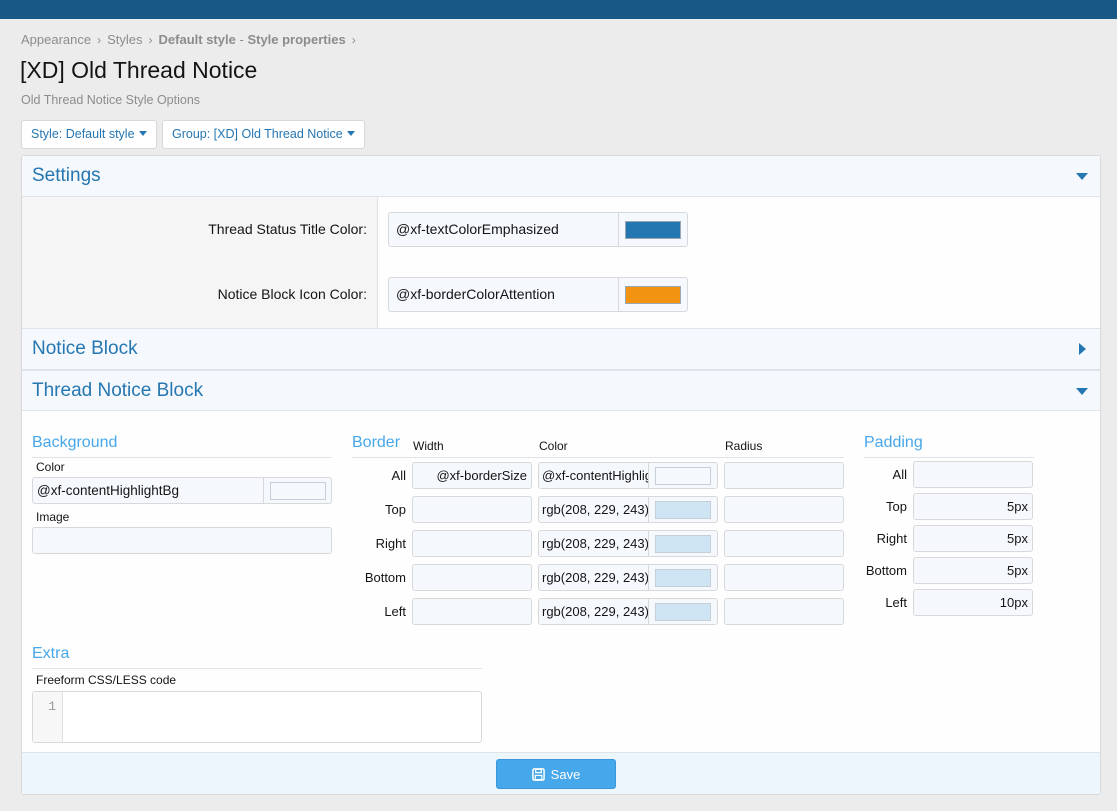 The width and height of the screenshot is (1117, 811). What do you see at coordinates (504, 229) in the screenshot?
I see `thread-status-title-color-value: @xf-textColorEmphasized` at bounding box center [504, 229].